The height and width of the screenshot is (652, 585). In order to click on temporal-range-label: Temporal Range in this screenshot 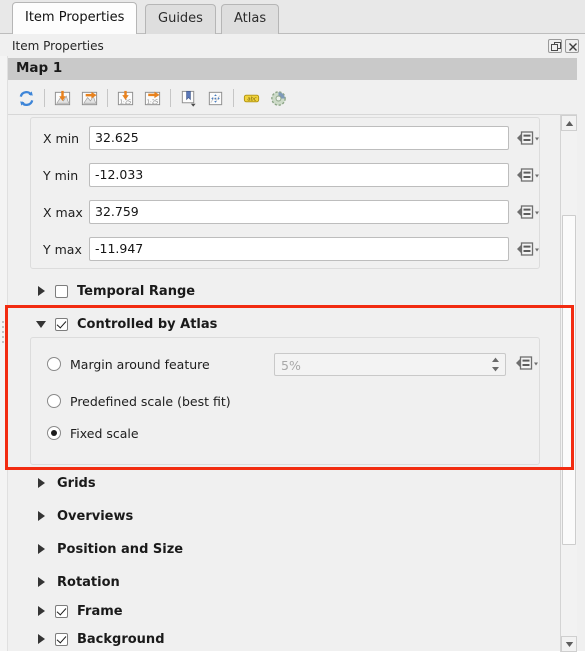, I will do `click(136, 291)`.